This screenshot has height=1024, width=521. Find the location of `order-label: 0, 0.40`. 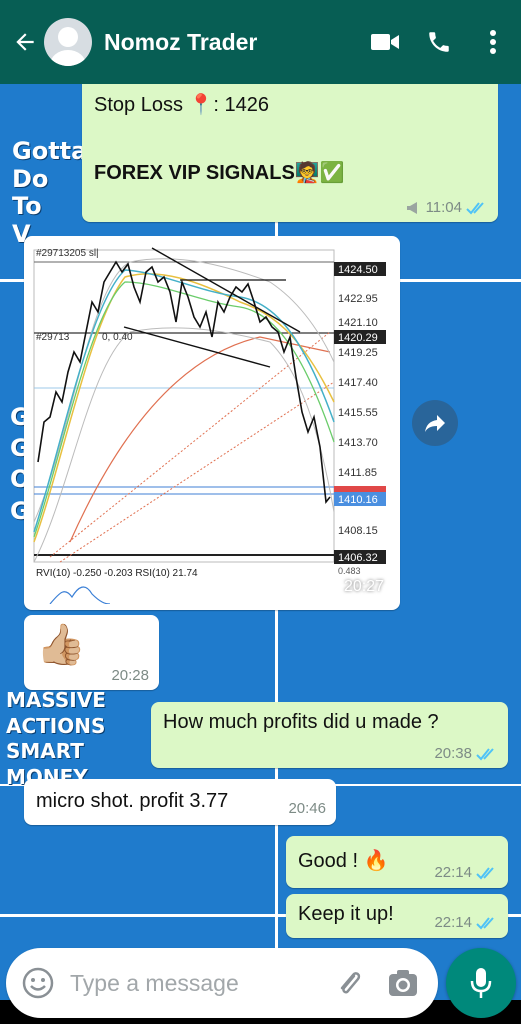

order-label: 0, 0.40 is located at coordinates (117, 337).